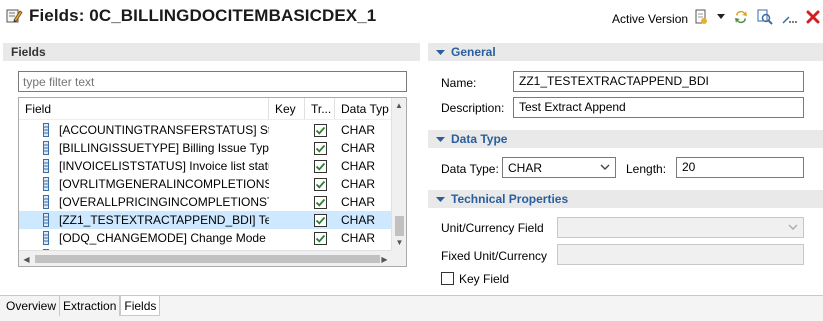 The image size is (823, 321). Describe the element at coordinates (211, 52) in the screenshot. I see `fields-section-title: Fields` at that location.